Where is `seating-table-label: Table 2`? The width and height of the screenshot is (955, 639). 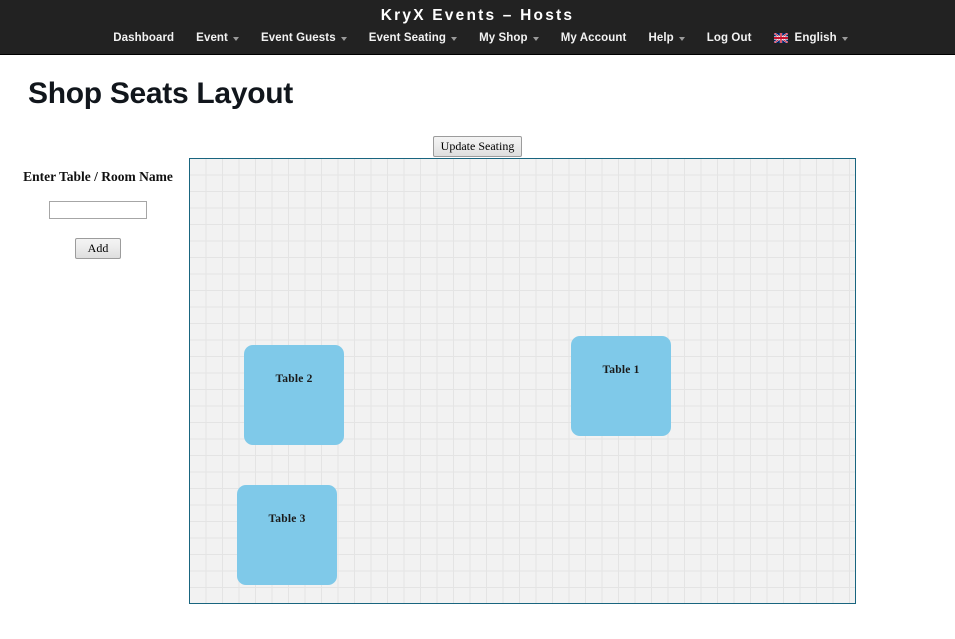 seating-table-label: Table 2 is located at coordinates (294, 379).